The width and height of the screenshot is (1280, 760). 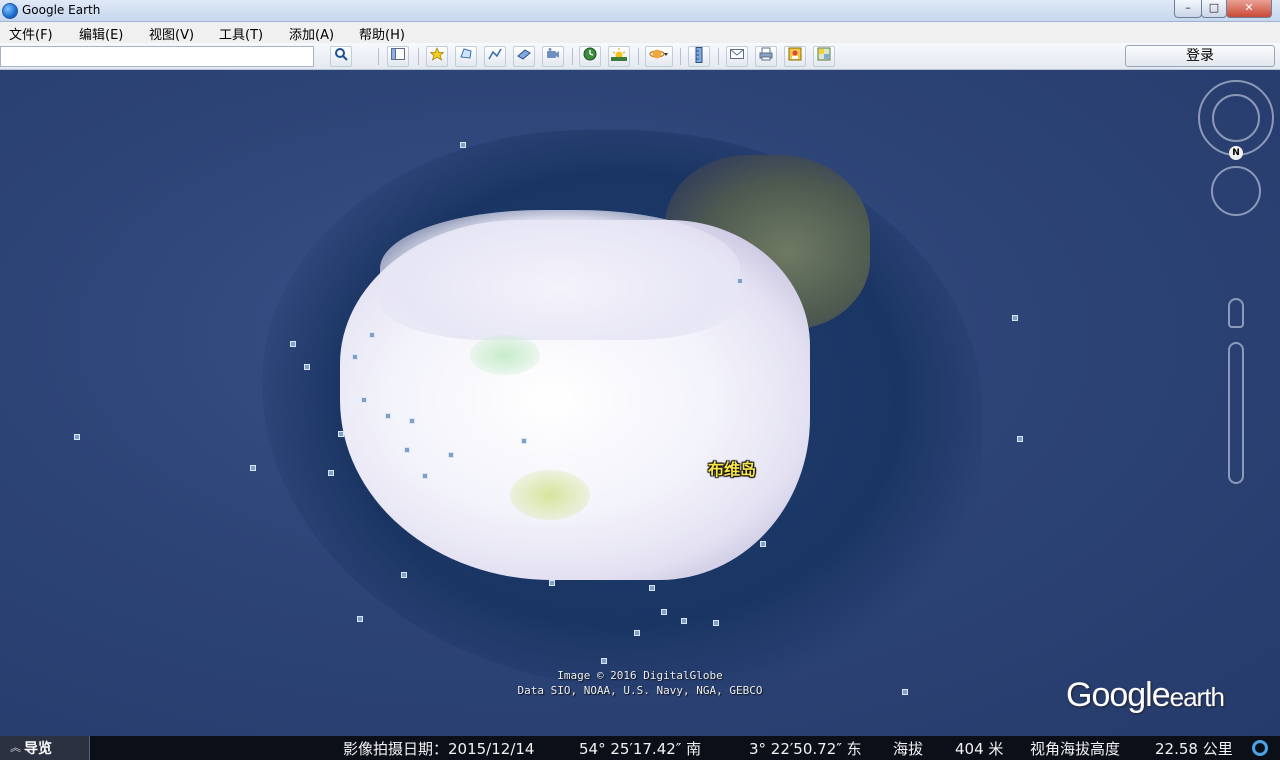 I want to click on window-title: Google Earth, so click(x=61, y=10).